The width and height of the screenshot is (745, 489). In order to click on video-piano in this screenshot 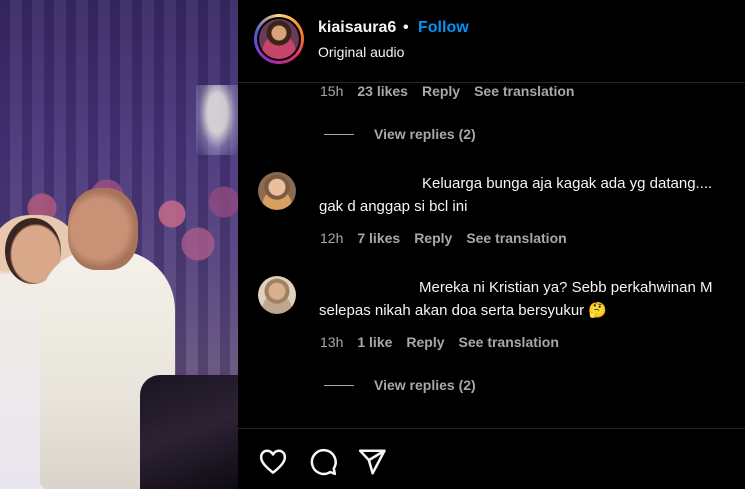, I will do `click(189, 432)`.